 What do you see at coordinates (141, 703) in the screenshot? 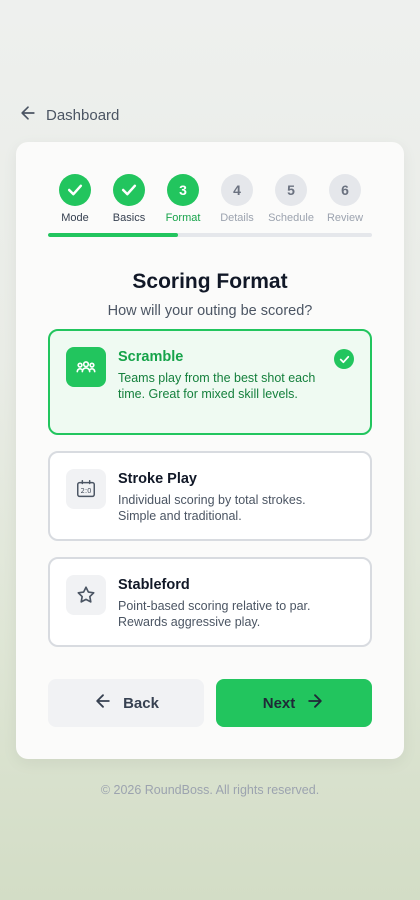
I see `back-button-label: Back` at bounding box center [141, 703].